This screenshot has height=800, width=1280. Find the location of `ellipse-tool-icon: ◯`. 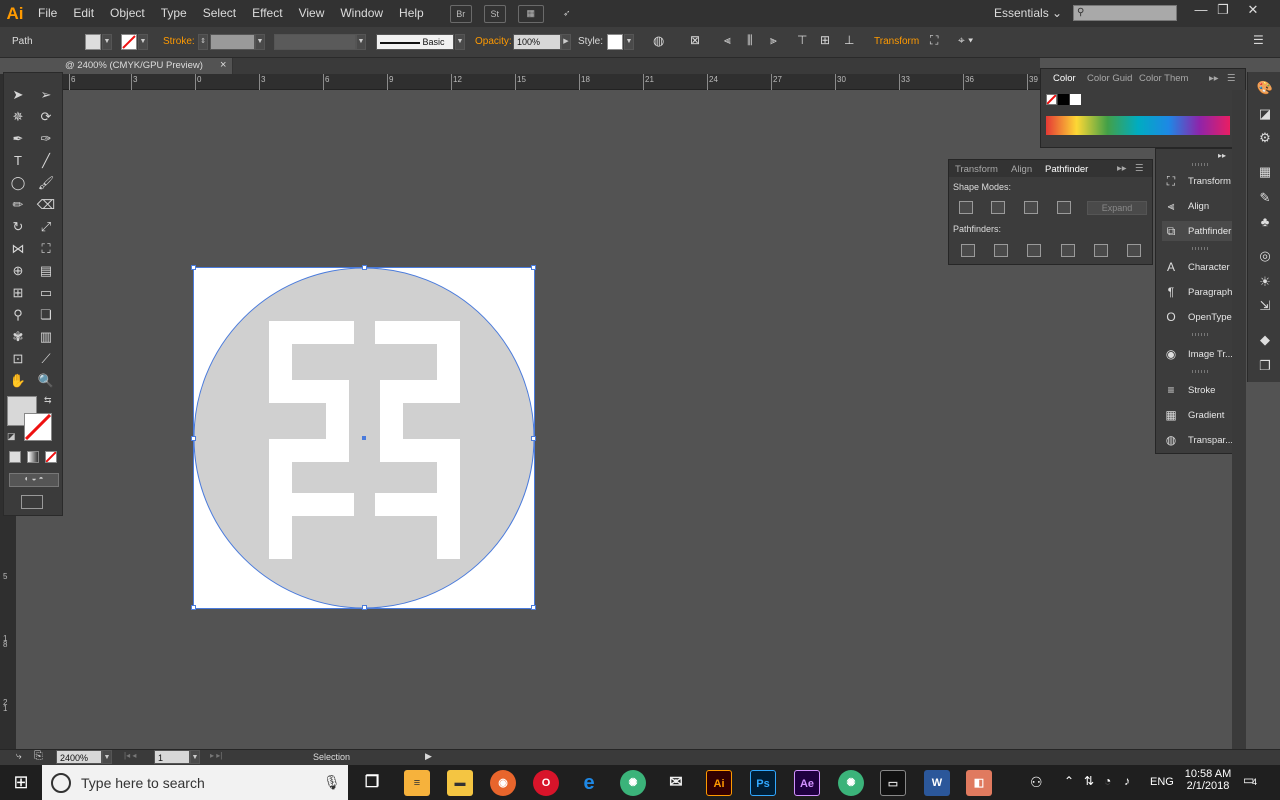

ellipse-tool-icon: ◯ is located at coordinates (18, 183).